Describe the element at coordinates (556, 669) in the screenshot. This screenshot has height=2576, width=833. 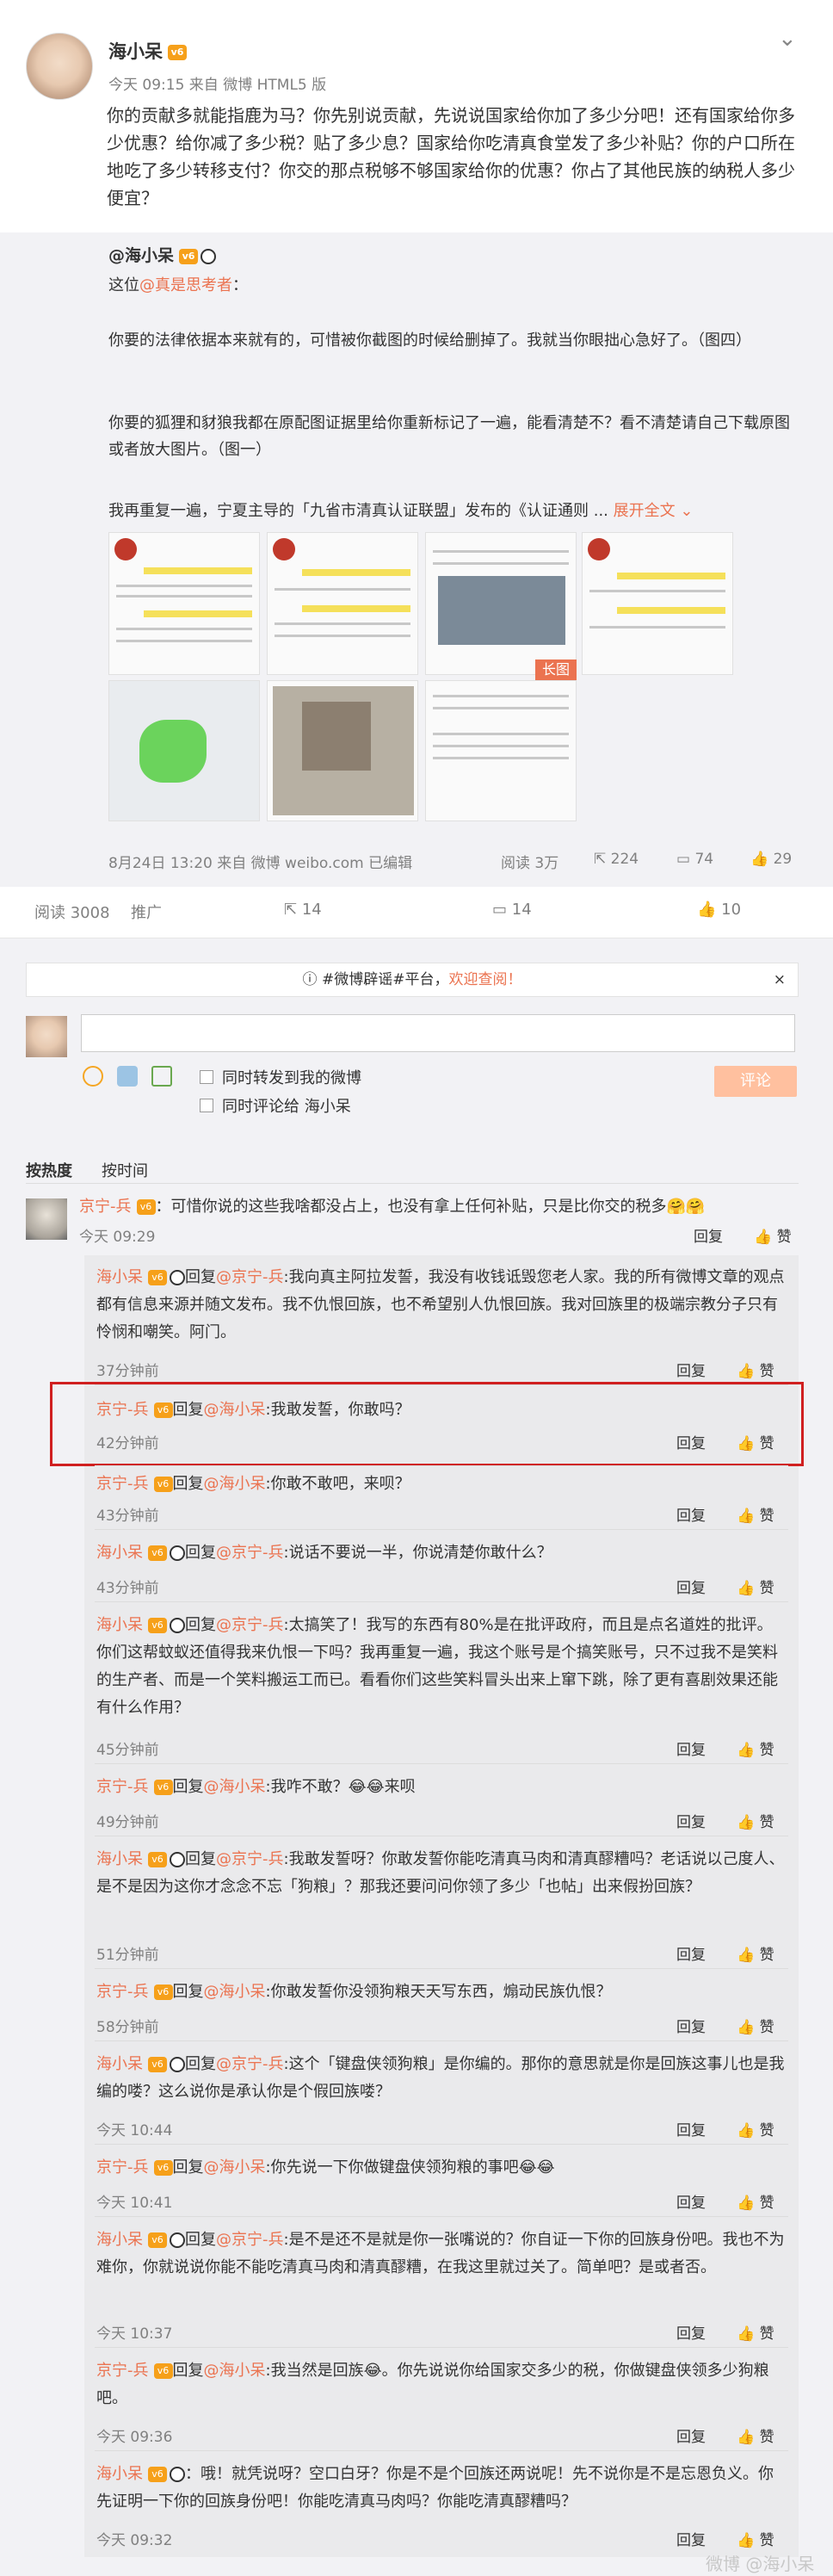
I see `long-image-badge: 长图` at that location.